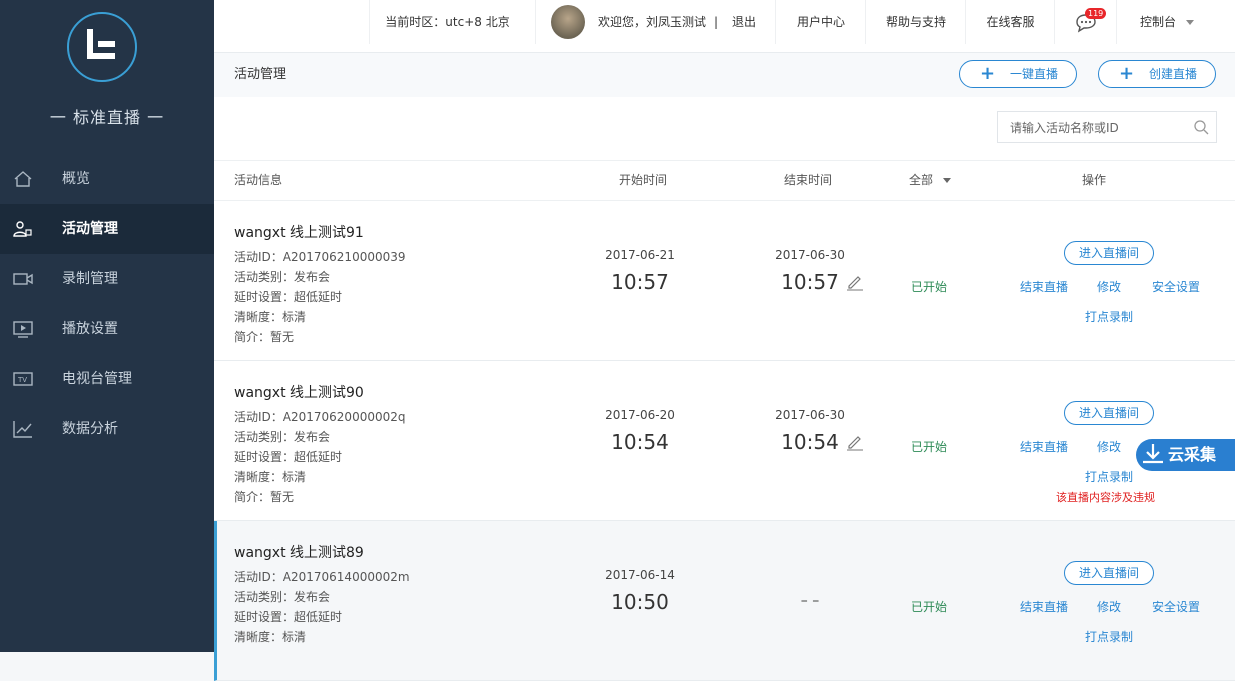 The height and width of the screenshot is (681, 1235). Describe the element at coordinates (640, 602) in the screenshot. I see `start-time: 10:50` at that location.